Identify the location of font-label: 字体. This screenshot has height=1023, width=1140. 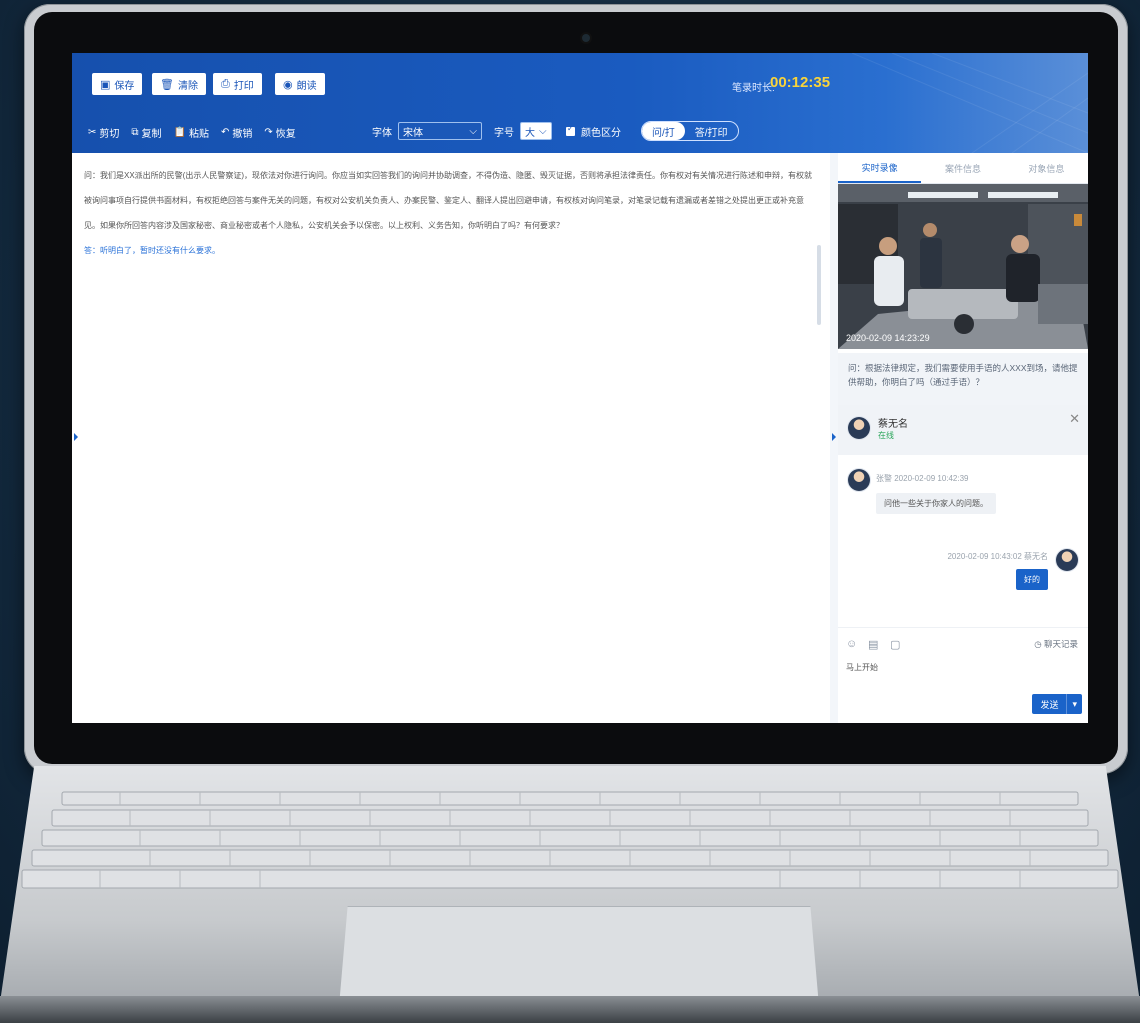
(382, 133).